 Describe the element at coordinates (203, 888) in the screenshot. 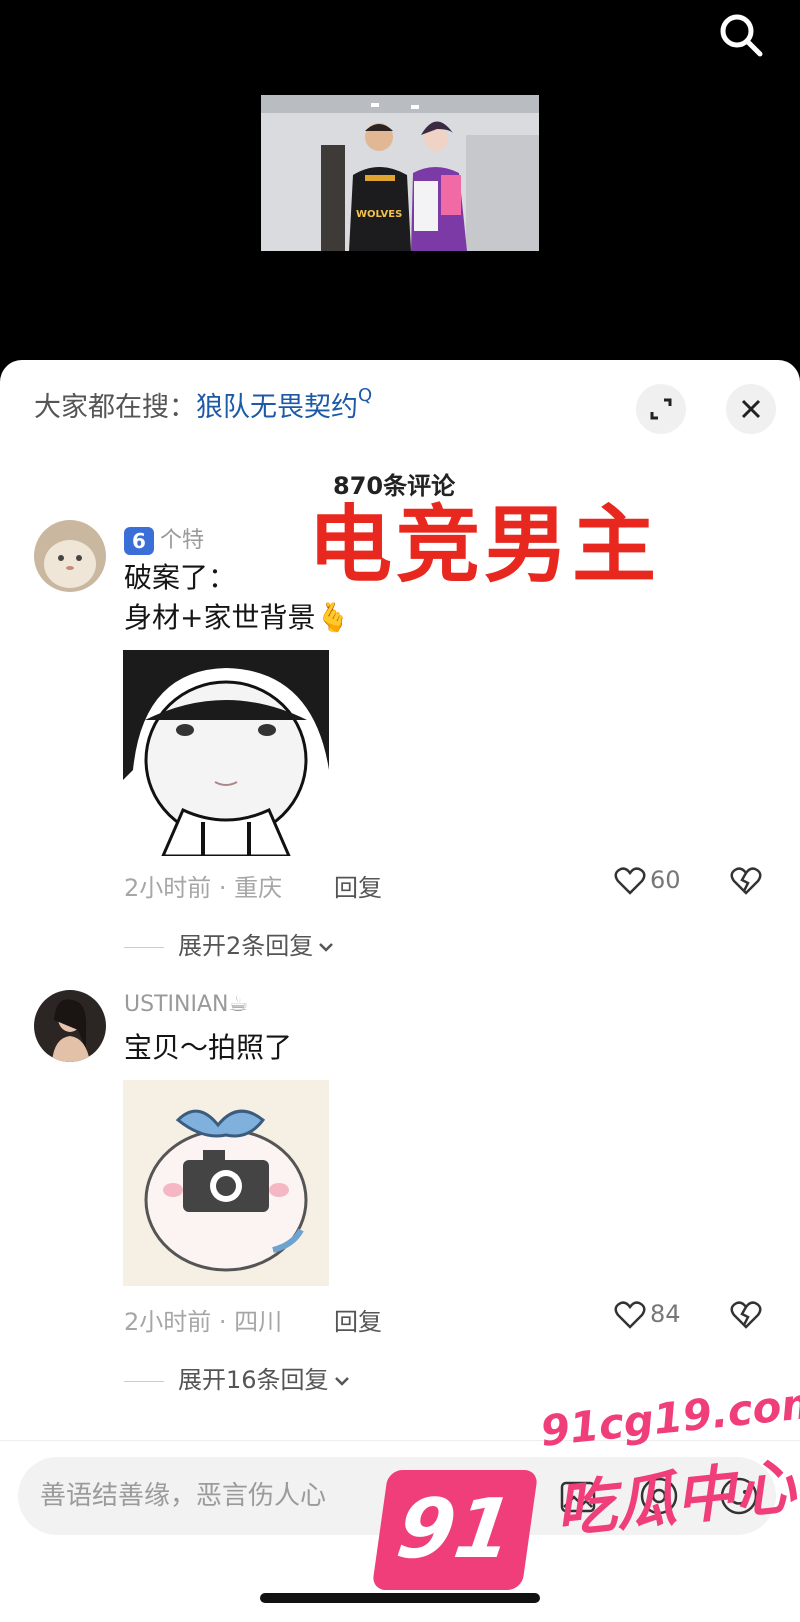

I see `comment-meta: 2小时前 · 重庆` at that location.